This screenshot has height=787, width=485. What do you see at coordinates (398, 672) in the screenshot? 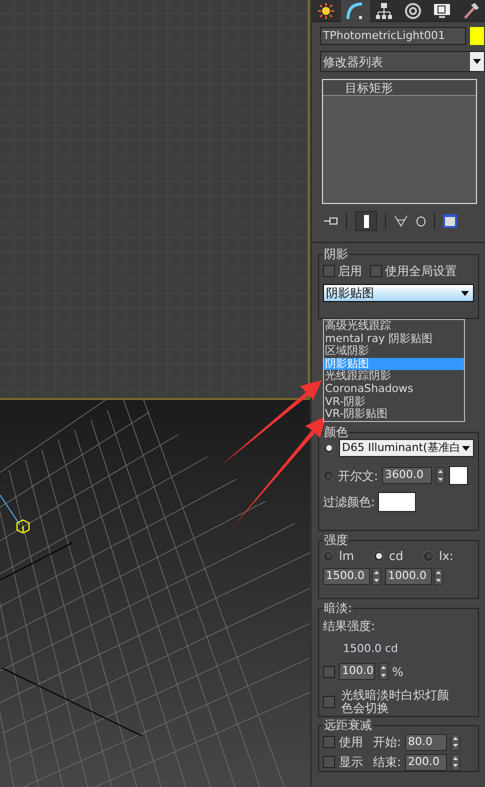
I see `percent-label: %` at bounding box center [398, 672].